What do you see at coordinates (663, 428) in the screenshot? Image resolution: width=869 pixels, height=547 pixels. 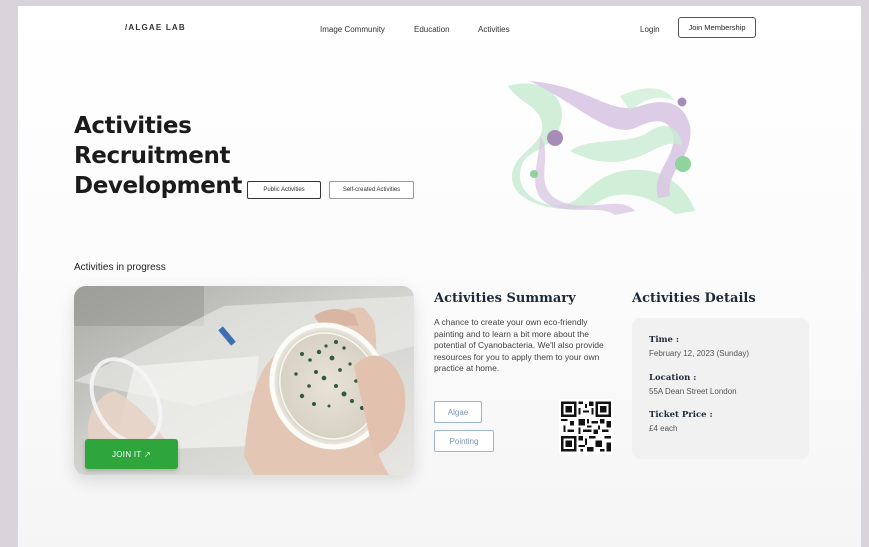 I see `ticket-price-value: £4 each` at bounding box center [663, 428].